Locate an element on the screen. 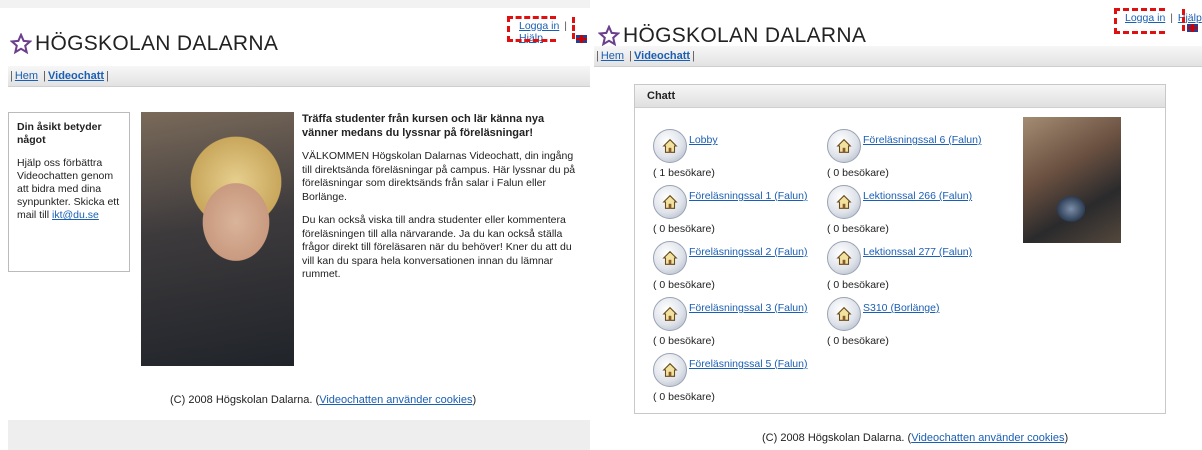 This screenshot has height=450, width=1202. visitor-count: ( 1 besökare) is located at coordinates (684, 173).